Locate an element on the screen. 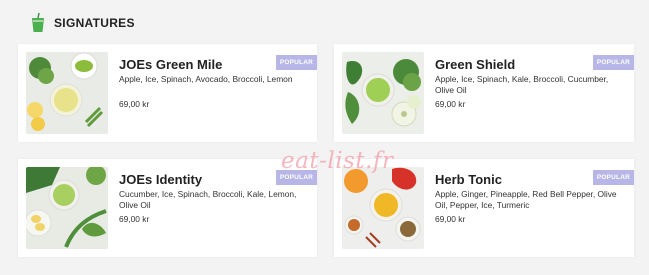 This screenshot has width=649, height=275. section-header: SIGNATURES is located at coordinates (82, 23).